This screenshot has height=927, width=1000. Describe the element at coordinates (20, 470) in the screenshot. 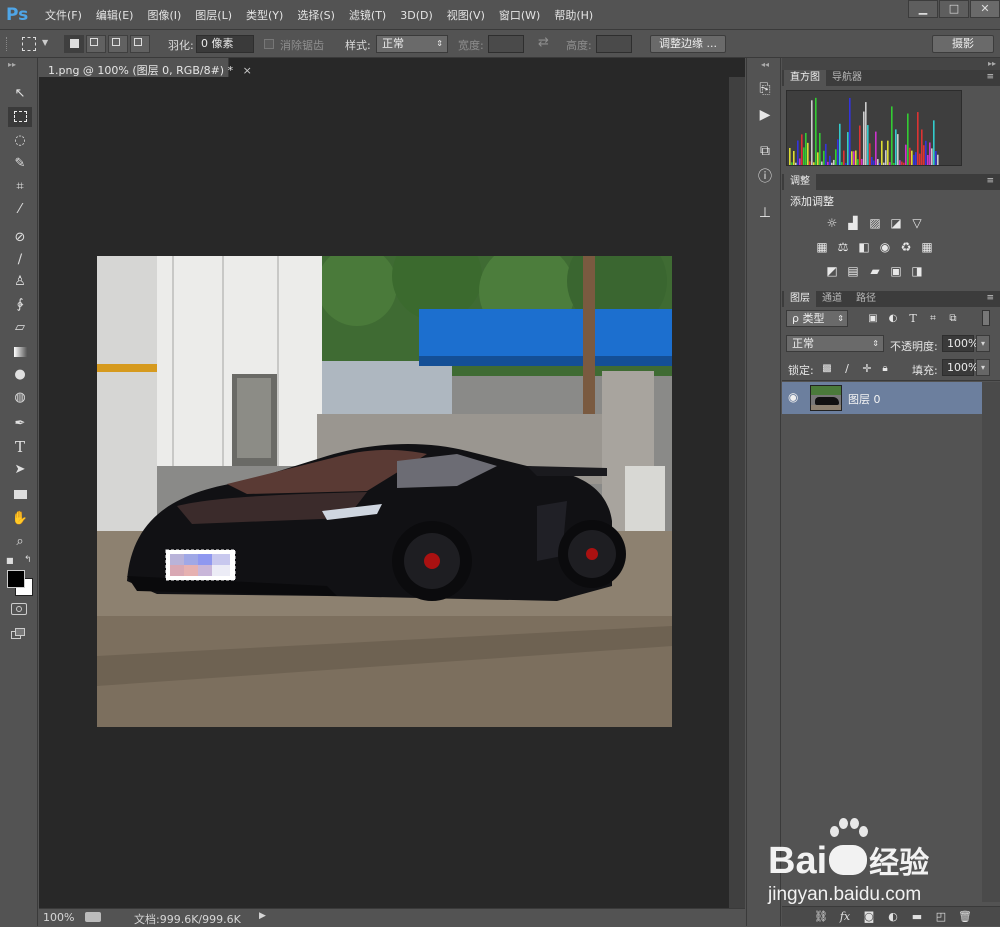

I see `path-select-tool-icon: ➤` at that location.